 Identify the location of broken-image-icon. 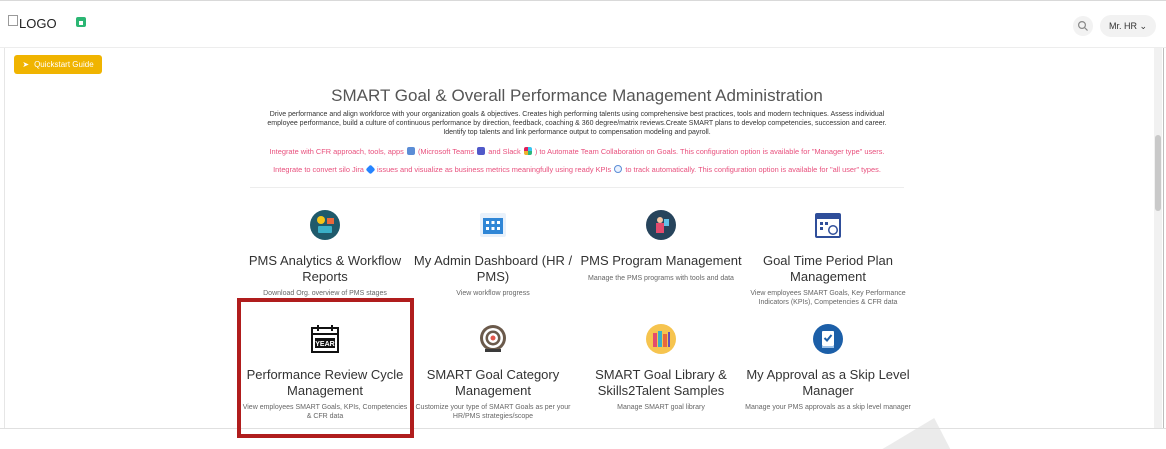
(13, 20).